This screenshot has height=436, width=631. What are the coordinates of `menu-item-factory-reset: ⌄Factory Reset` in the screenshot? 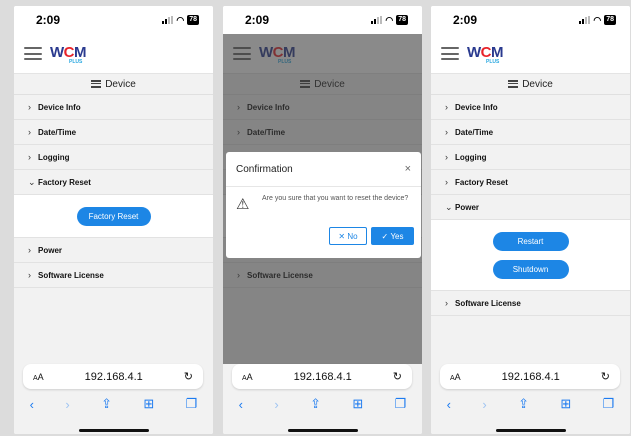 It's located at (113, 182).